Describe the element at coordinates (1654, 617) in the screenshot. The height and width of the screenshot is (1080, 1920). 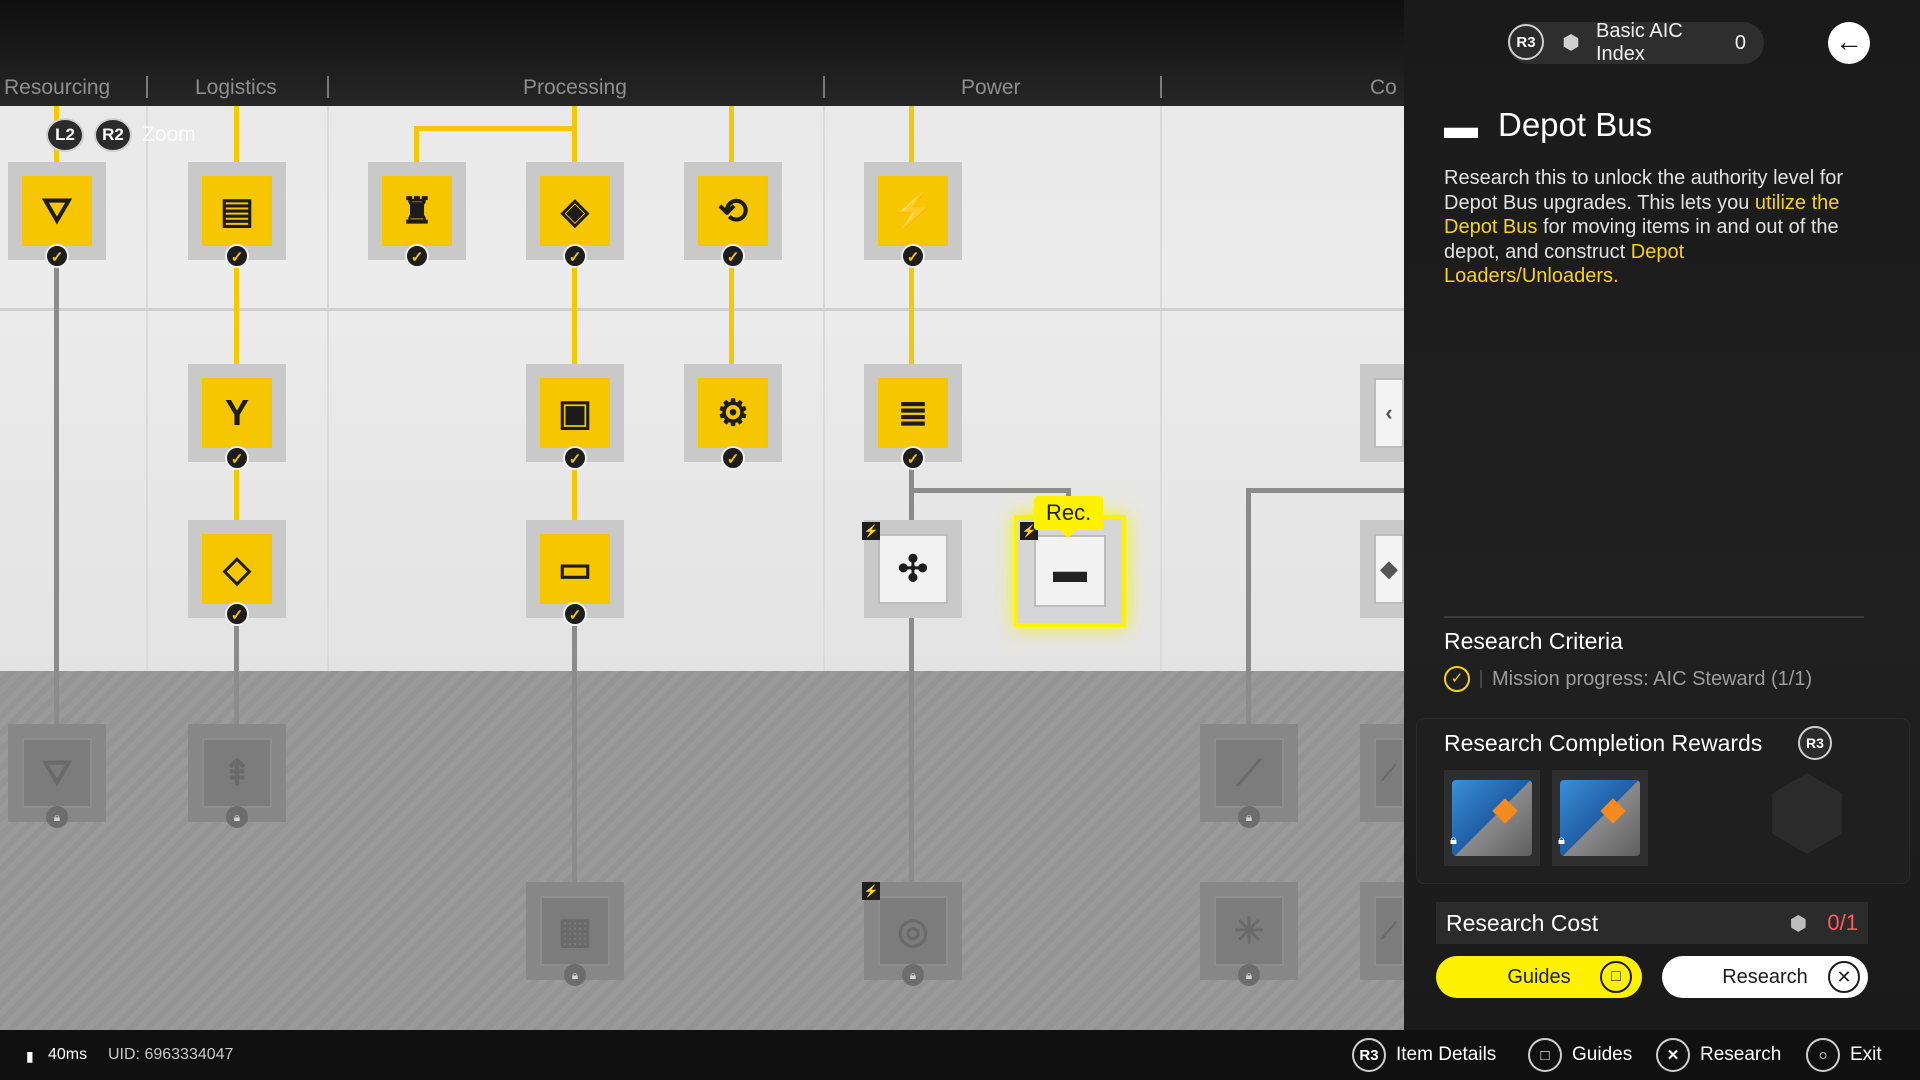
I see `divider` at that location.